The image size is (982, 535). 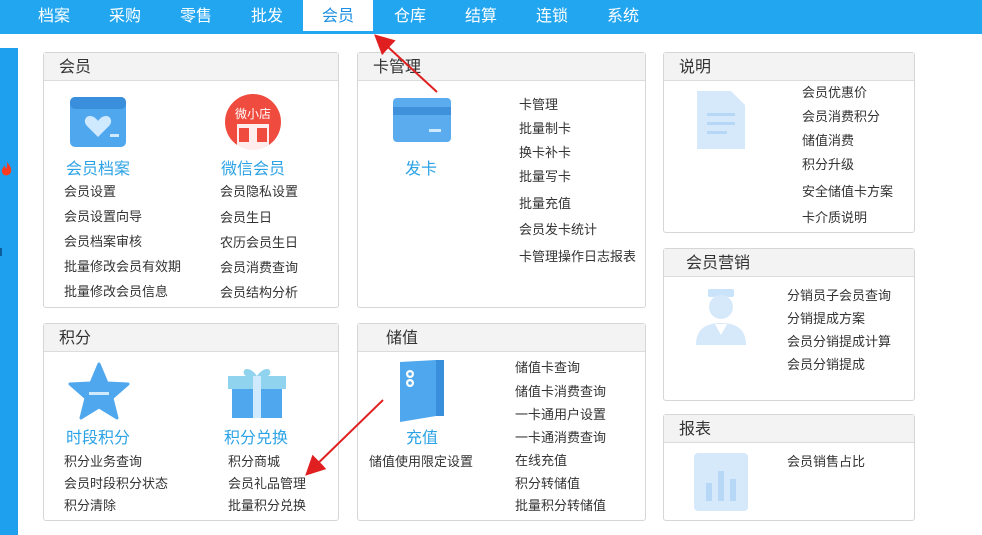 I want to click on card-panel-title: 卡管理, so click(x=501, y=67).